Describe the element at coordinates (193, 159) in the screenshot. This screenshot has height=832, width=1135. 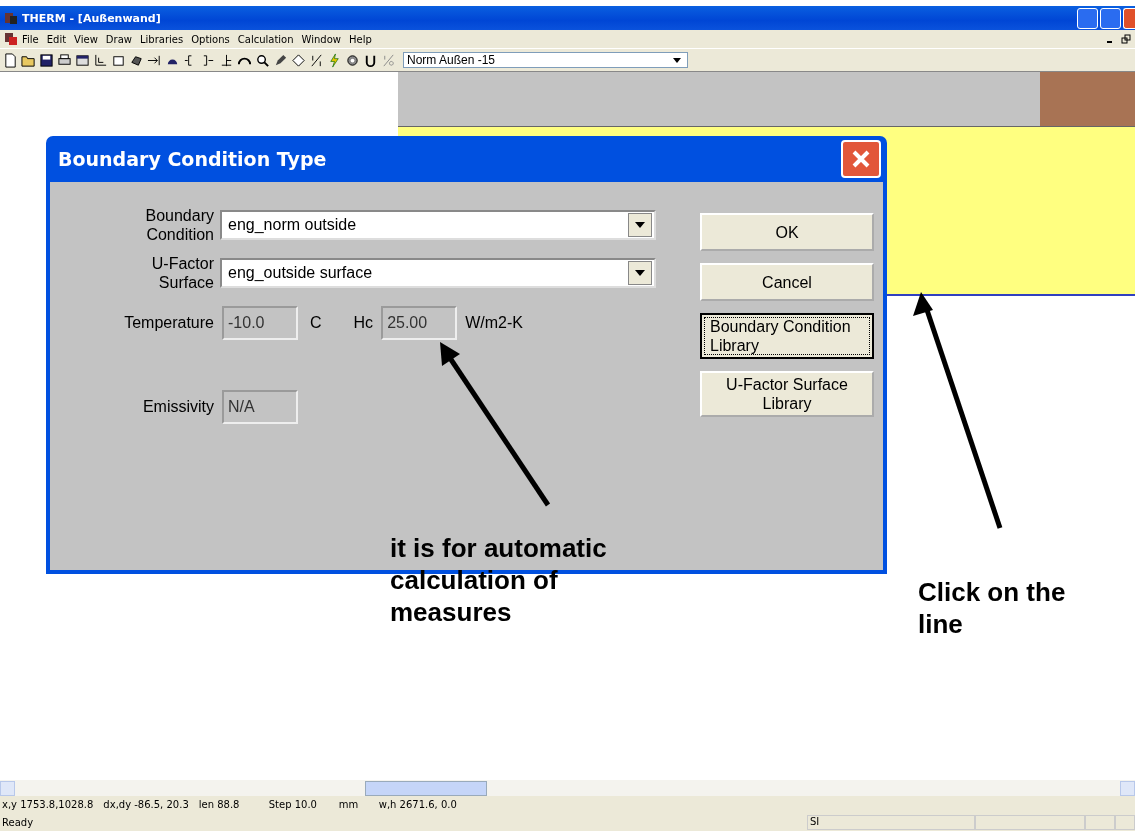
I see `dialog-title: Boundary Condition Type` at that location.